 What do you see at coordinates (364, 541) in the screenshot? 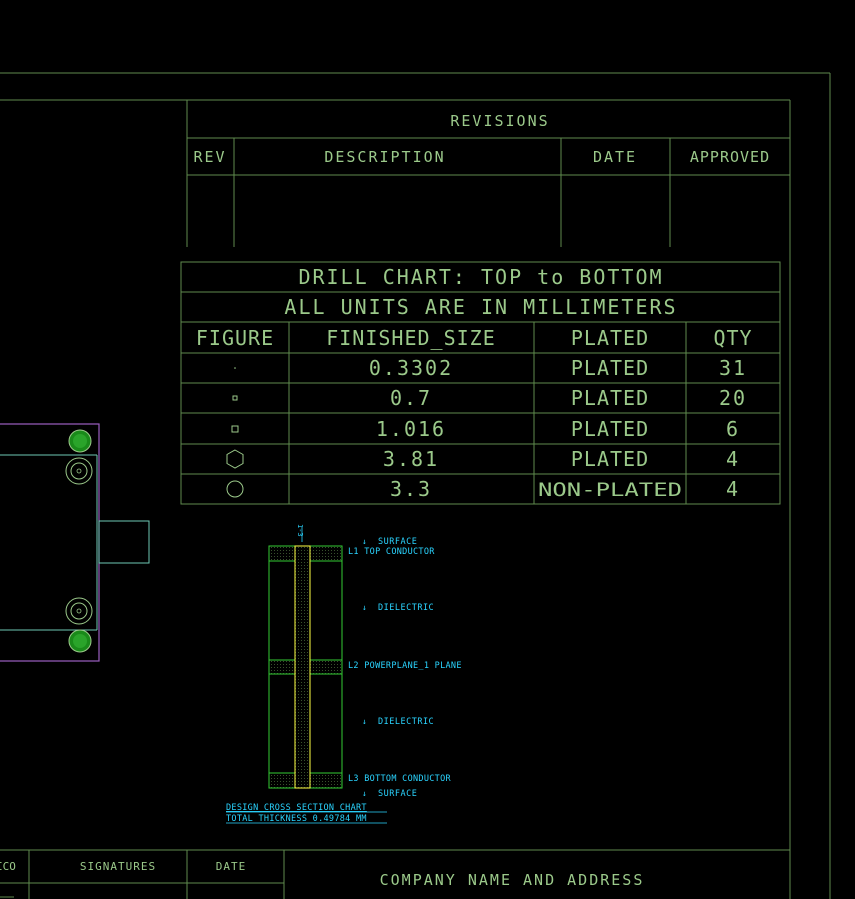
I see `surface-top-arrow: ↓` at bounding box center [364, 541].